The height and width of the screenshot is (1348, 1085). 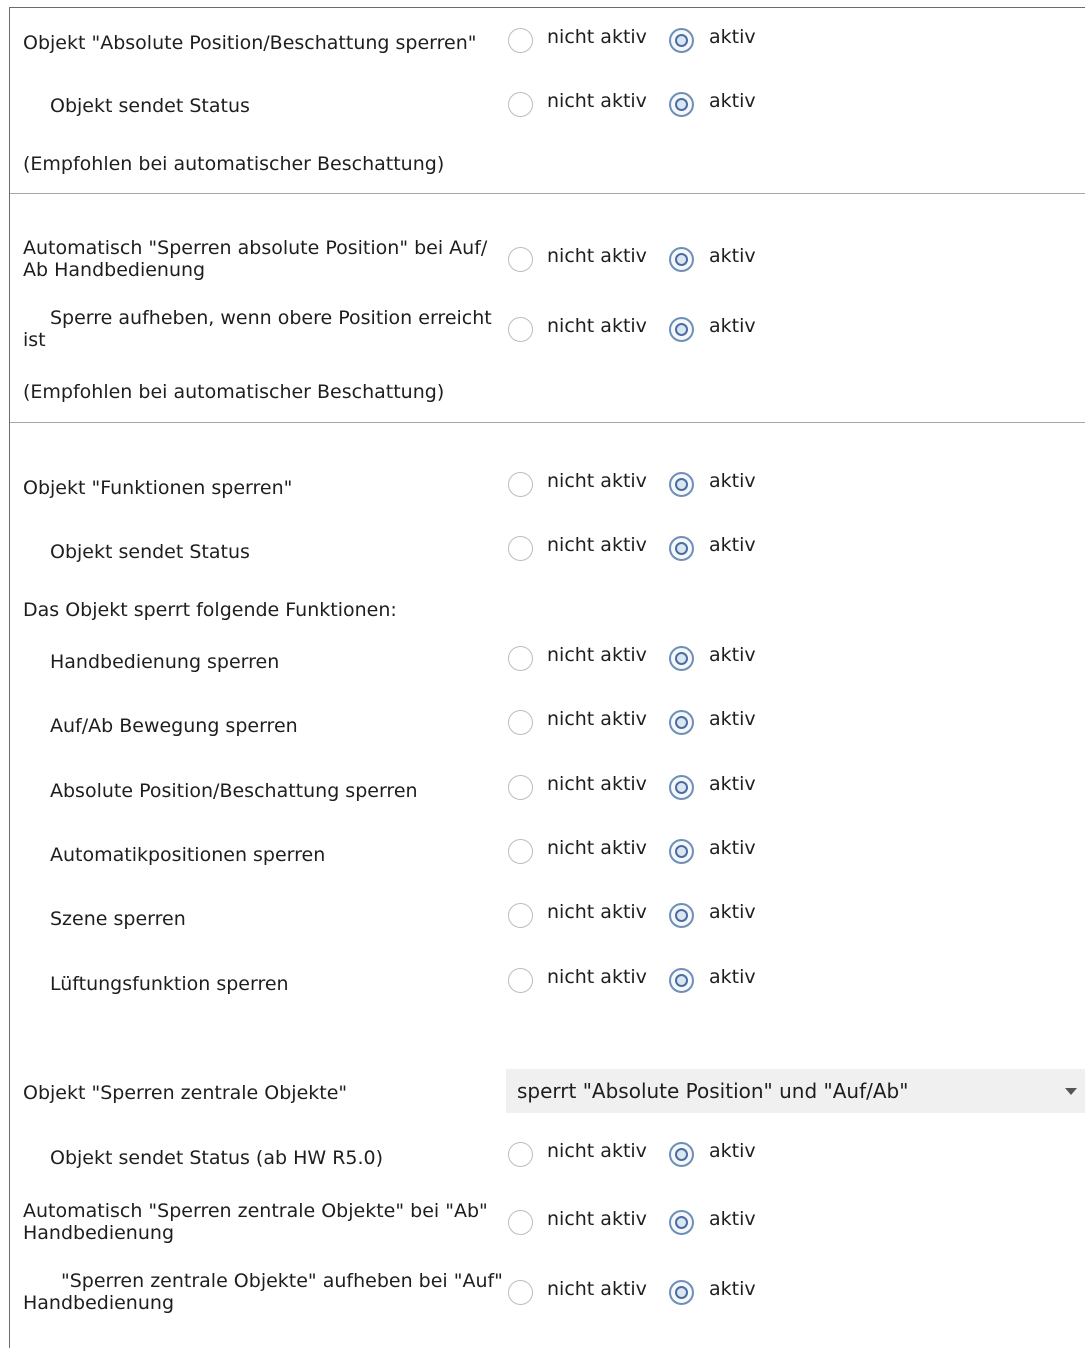 I want to click on row-label-funktionen-sperren: Objekt "Funktionen sperren", so click(x=158, y=488).